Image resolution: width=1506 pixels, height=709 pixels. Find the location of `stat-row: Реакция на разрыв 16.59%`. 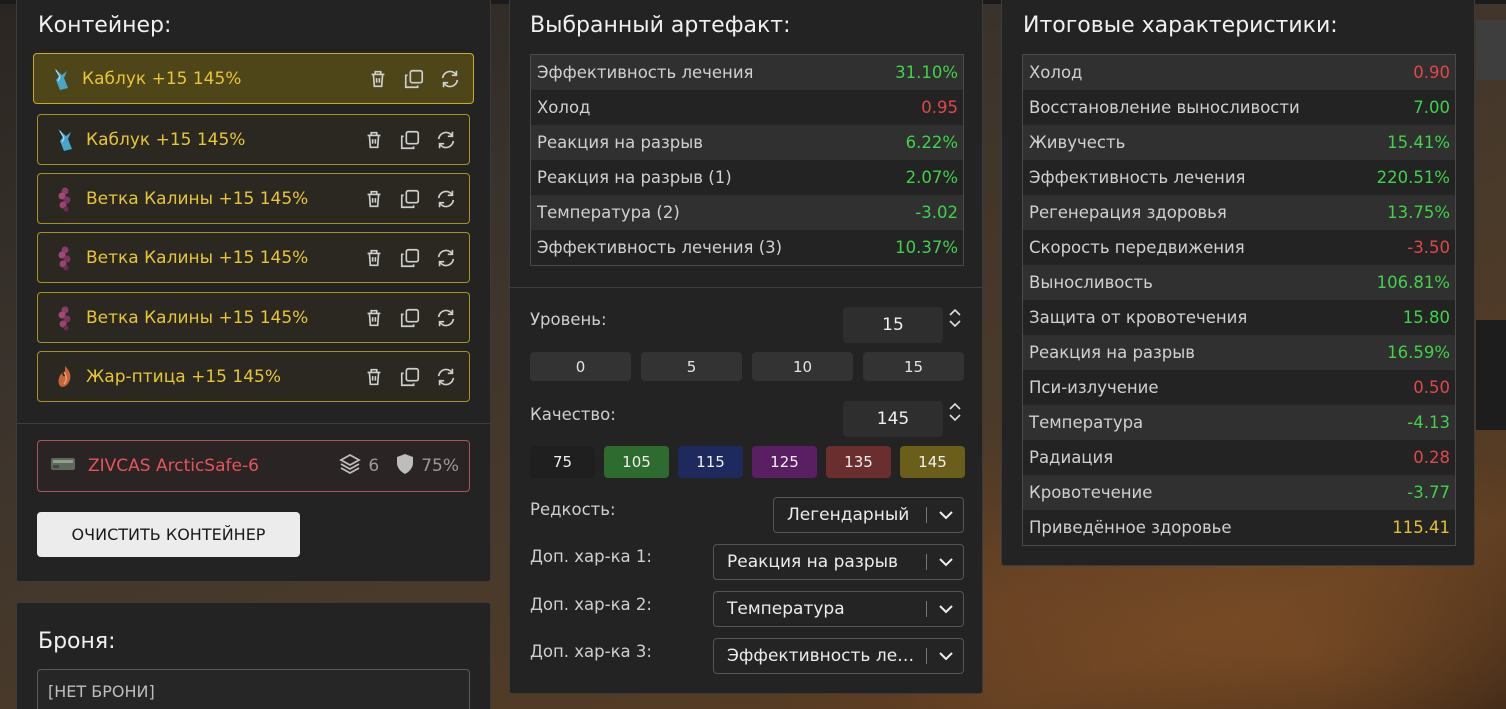

stat-row: Реакция на разрыв 16.59% is located at coordinates (1239, 352).